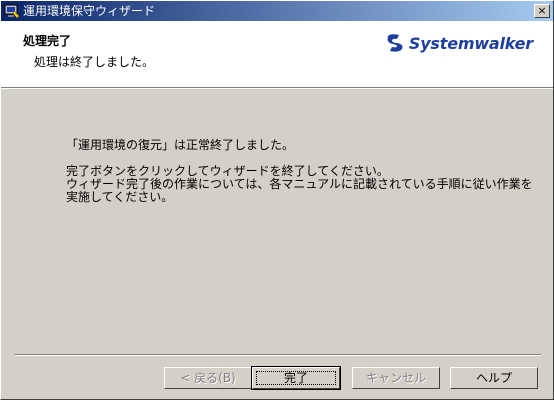 The image size is (554, 400). I want to click on help-button: ヘルプ, so click(494, 378).